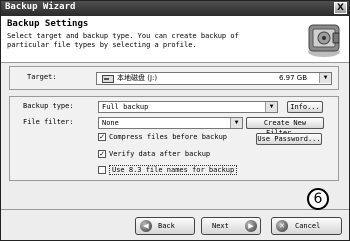 Image resolution: width=350 pixels, height=241 pixels. What do you see at coordinates (48, 122) in the screenshot?
I see `file-filter-label: File filter:` at bounding box center [48, 122].